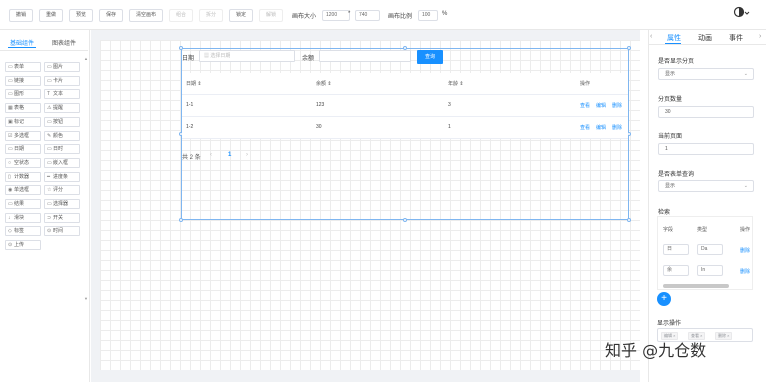 The image size is (766, 382). I want to click on component-label: 结果, so click(19, 204).